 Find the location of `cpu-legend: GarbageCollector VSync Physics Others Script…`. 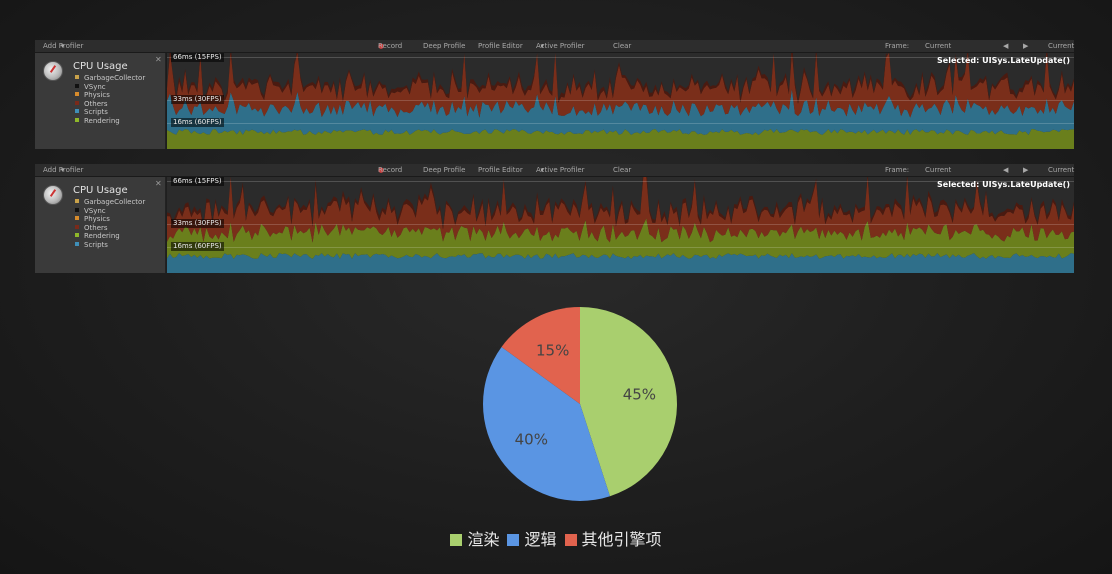

cpu-legend: GarbageCollector VSync Physics Others Script… is located at coordinates (110, 99).